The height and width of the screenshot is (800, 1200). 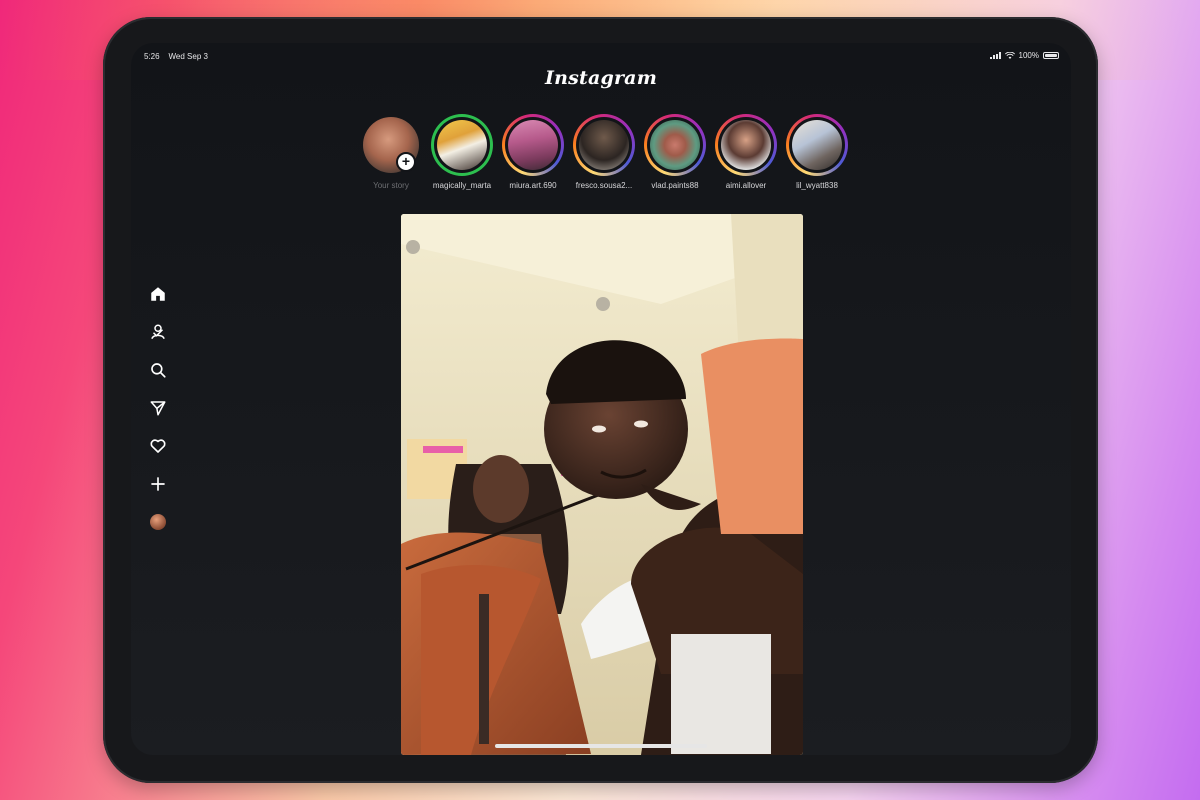 I want to click on cellular-signal-icon, so click(x=995, y=55).